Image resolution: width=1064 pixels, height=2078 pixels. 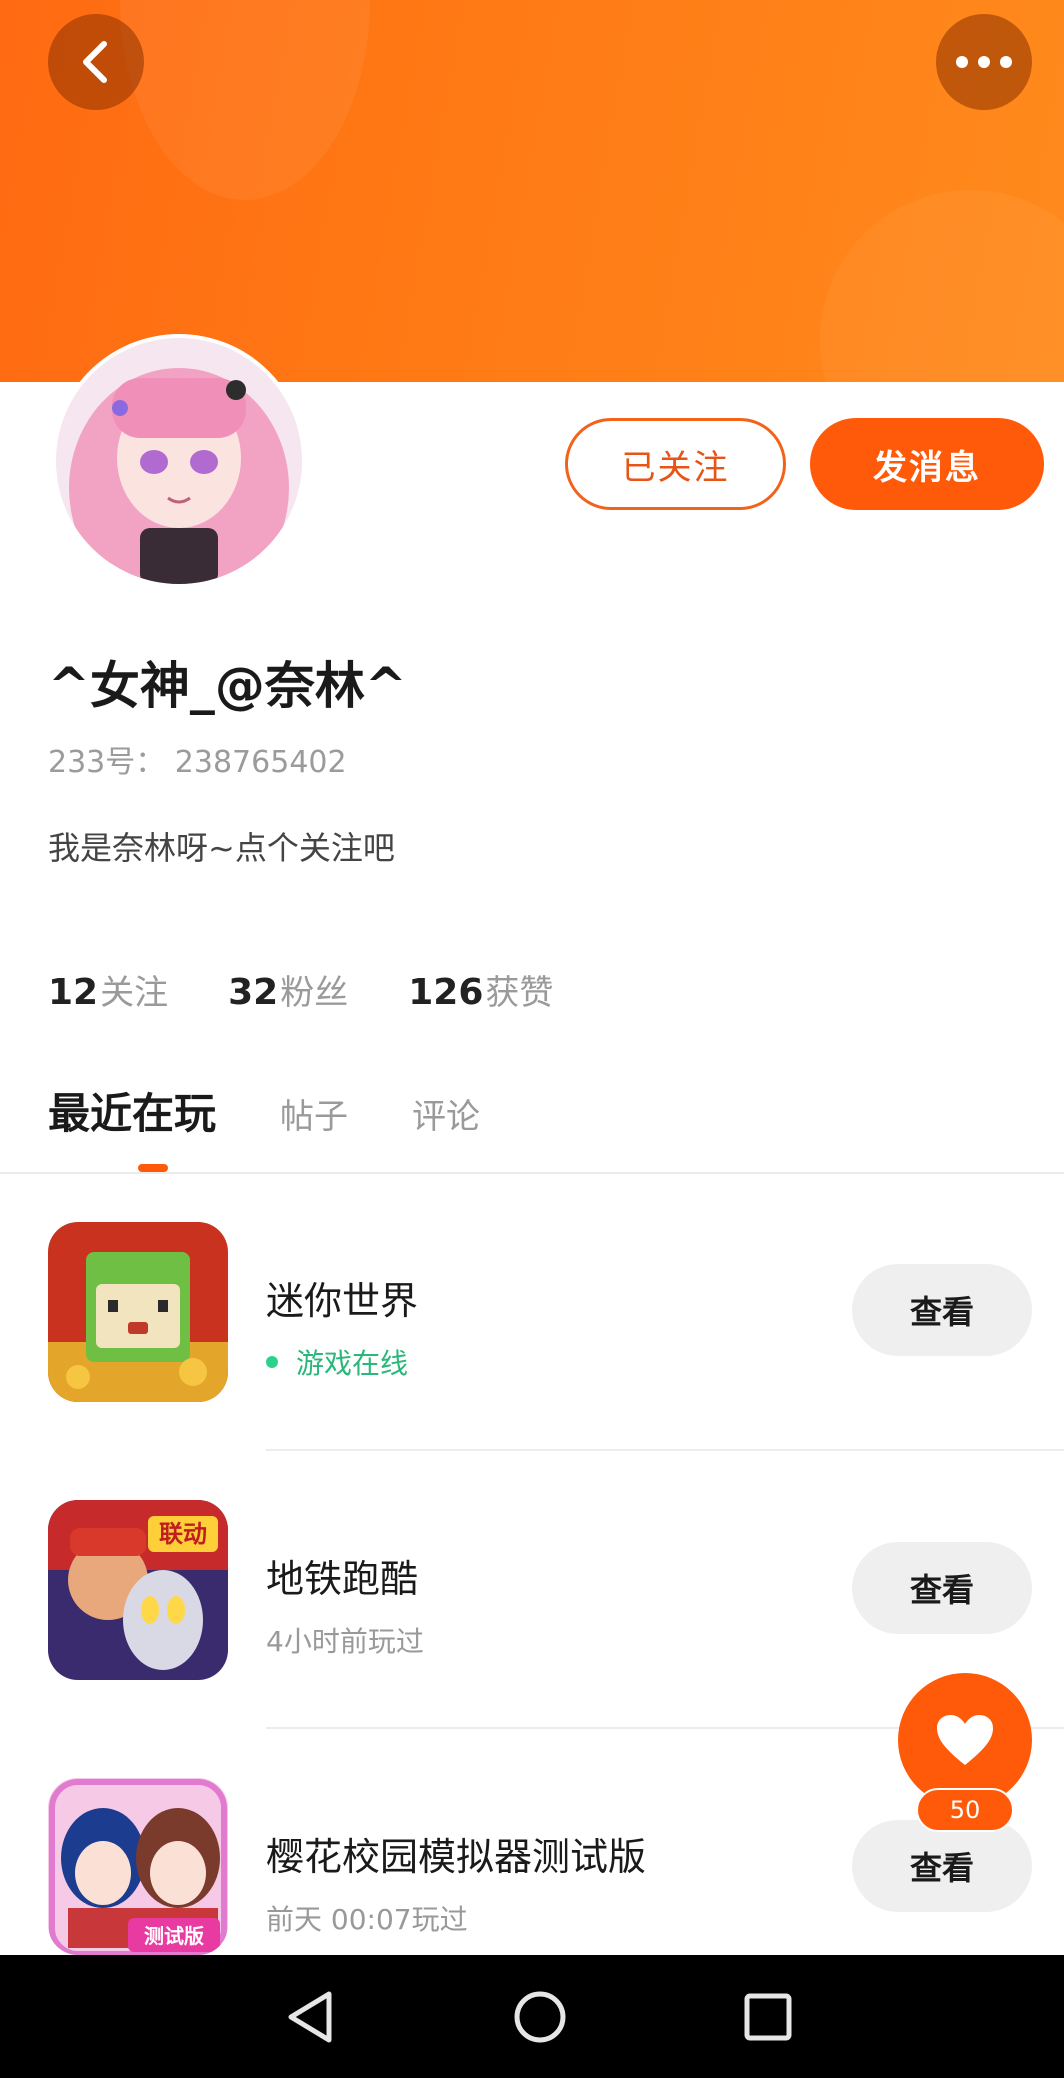 What do you see at coordinates (272, 1362) in the screenshot?
I see `online-dot-icon` at bounding box center [272, 1362].